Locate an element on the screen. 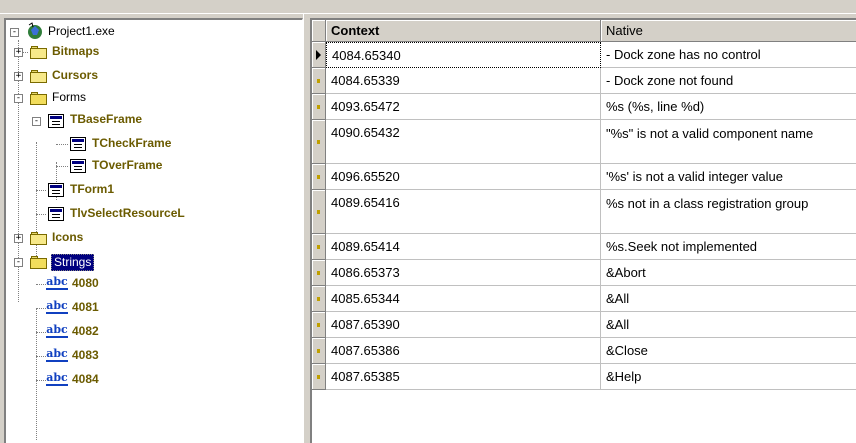  table-row: 4087.65390 &All is located at coordinates (584, 325).